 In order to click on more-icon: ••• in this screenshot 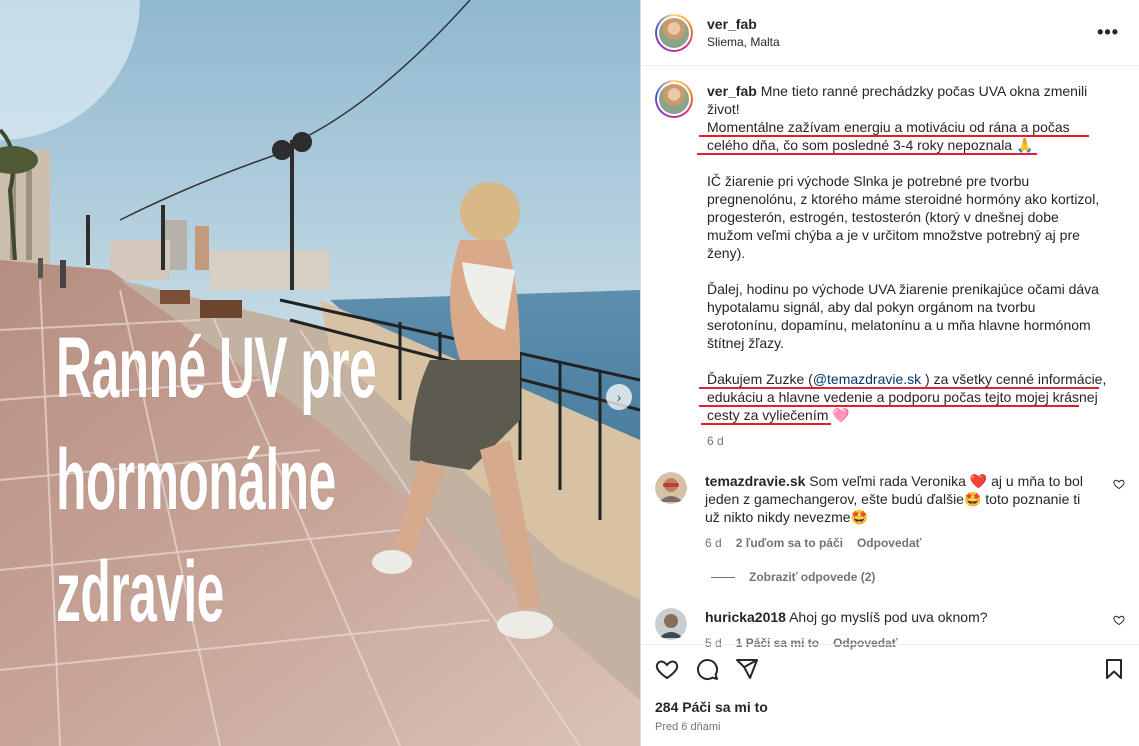, I will do `click(1108, 32)`.